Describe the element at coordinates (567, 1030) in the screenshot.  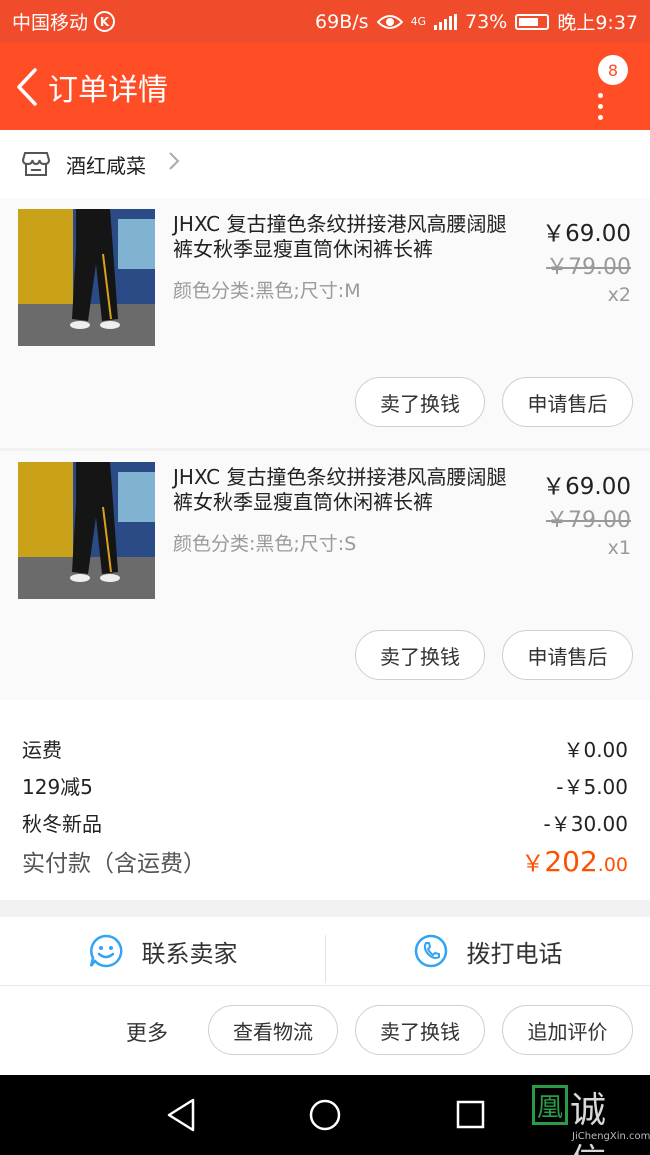
I see `add-review-button: 追加评价` at that location.